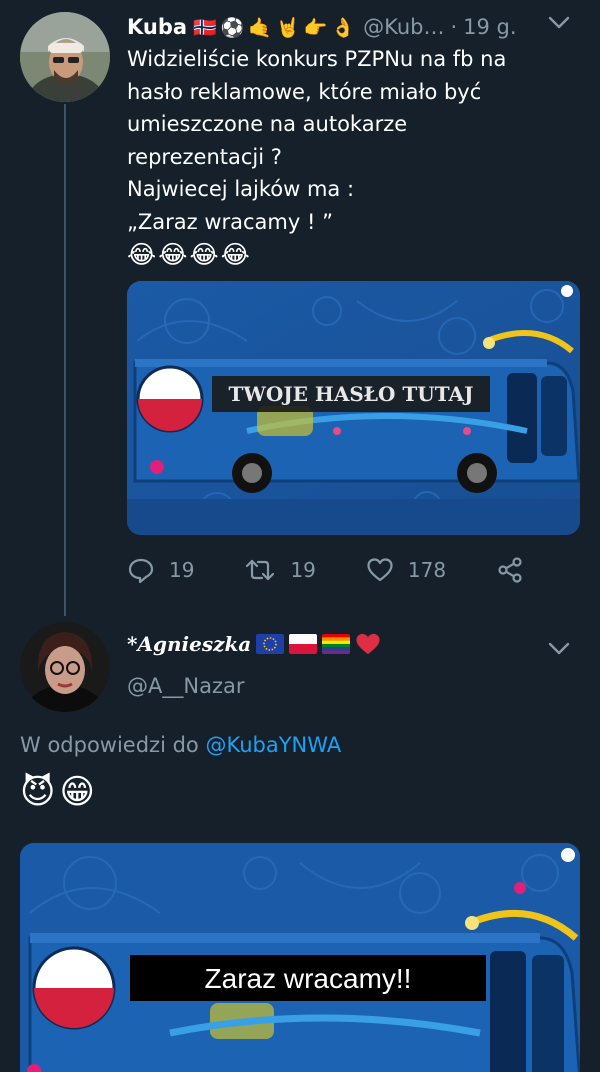 The image size is (600, 1072). I want to click on display-name: Kuba, so click(157, 27).